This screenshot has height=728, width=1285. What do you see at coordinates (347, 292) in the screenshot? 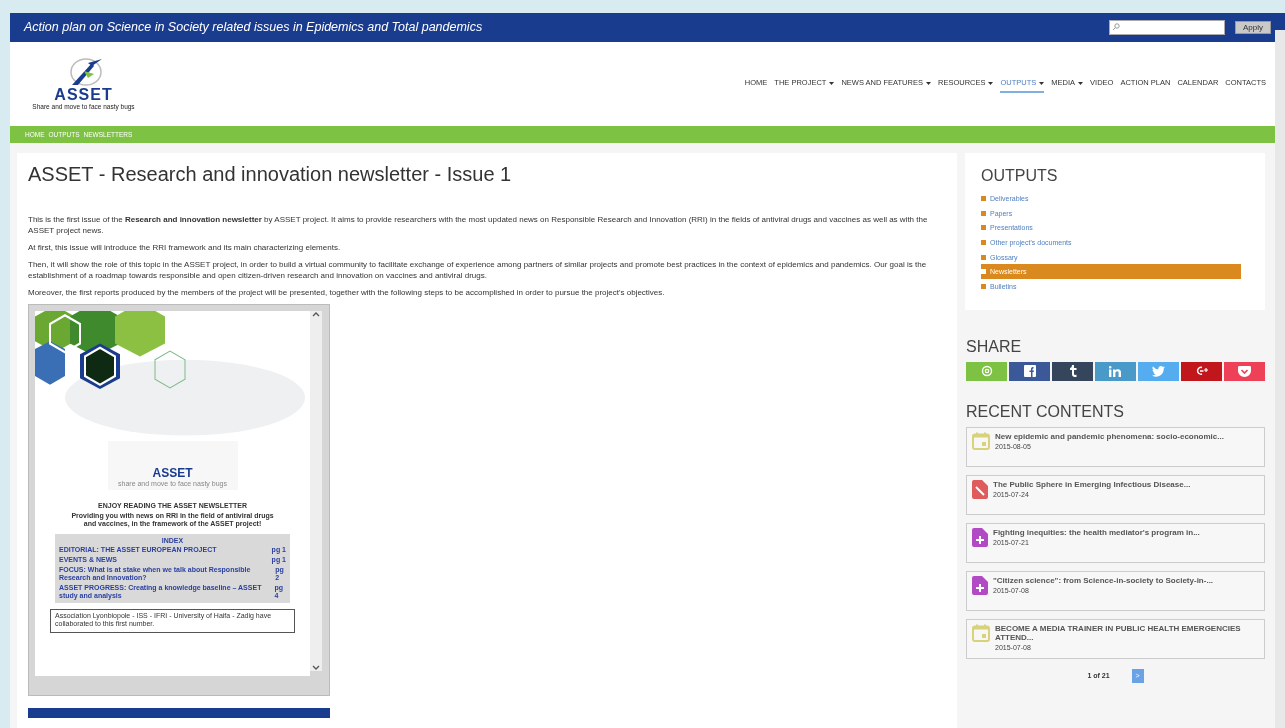
I see `article-paragraph: Moreover, the first reports produced by the members of the project will be presented, together with the following steps to be accomplished in order to pursue the project's objectives.` at bounding box center [347, 292].